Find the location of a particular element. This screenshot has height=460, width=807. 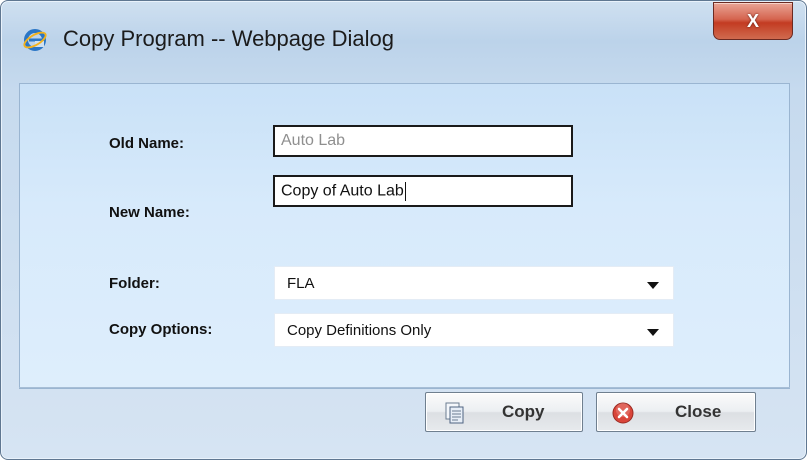

close-button-label: Close is located at coordinates (698, 411).